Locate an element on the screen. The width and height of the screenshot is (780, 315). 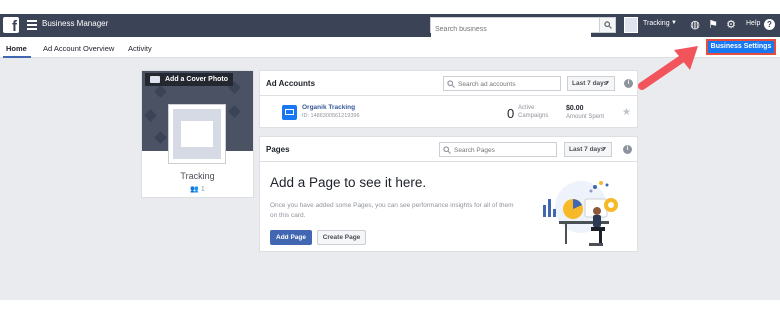
arrow-annotation-icon is located at coordinates (668, 68).